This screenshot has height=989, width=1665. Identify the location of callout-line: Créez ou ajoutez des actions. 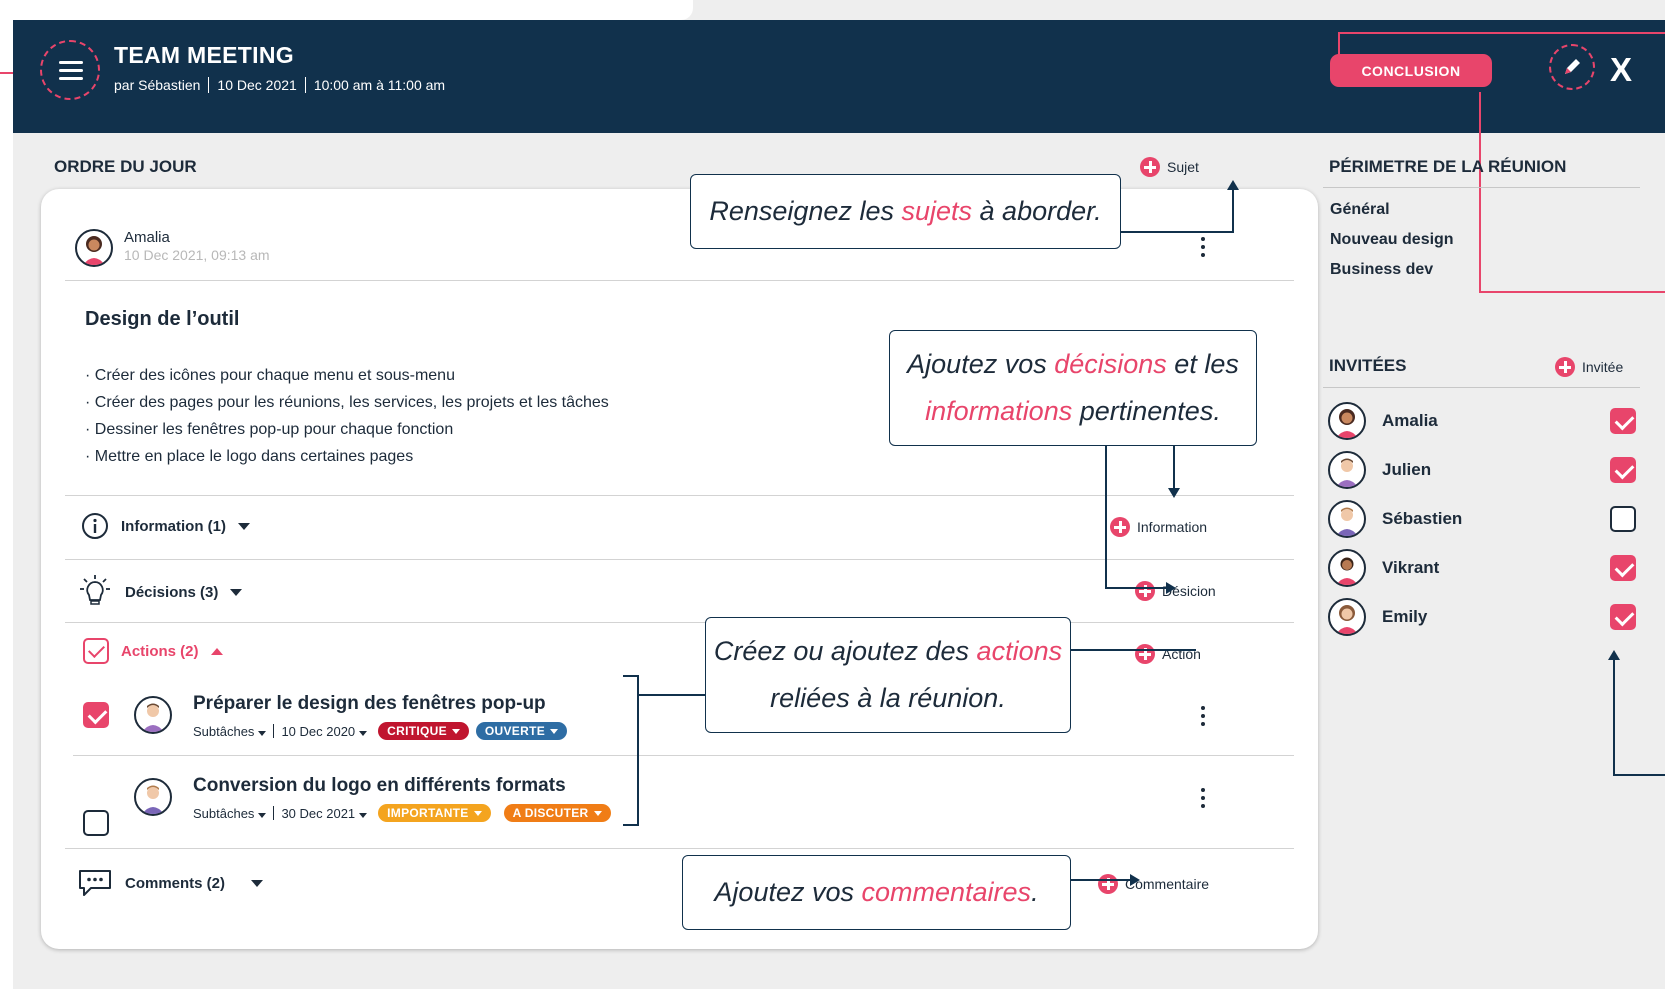
(888, 651).